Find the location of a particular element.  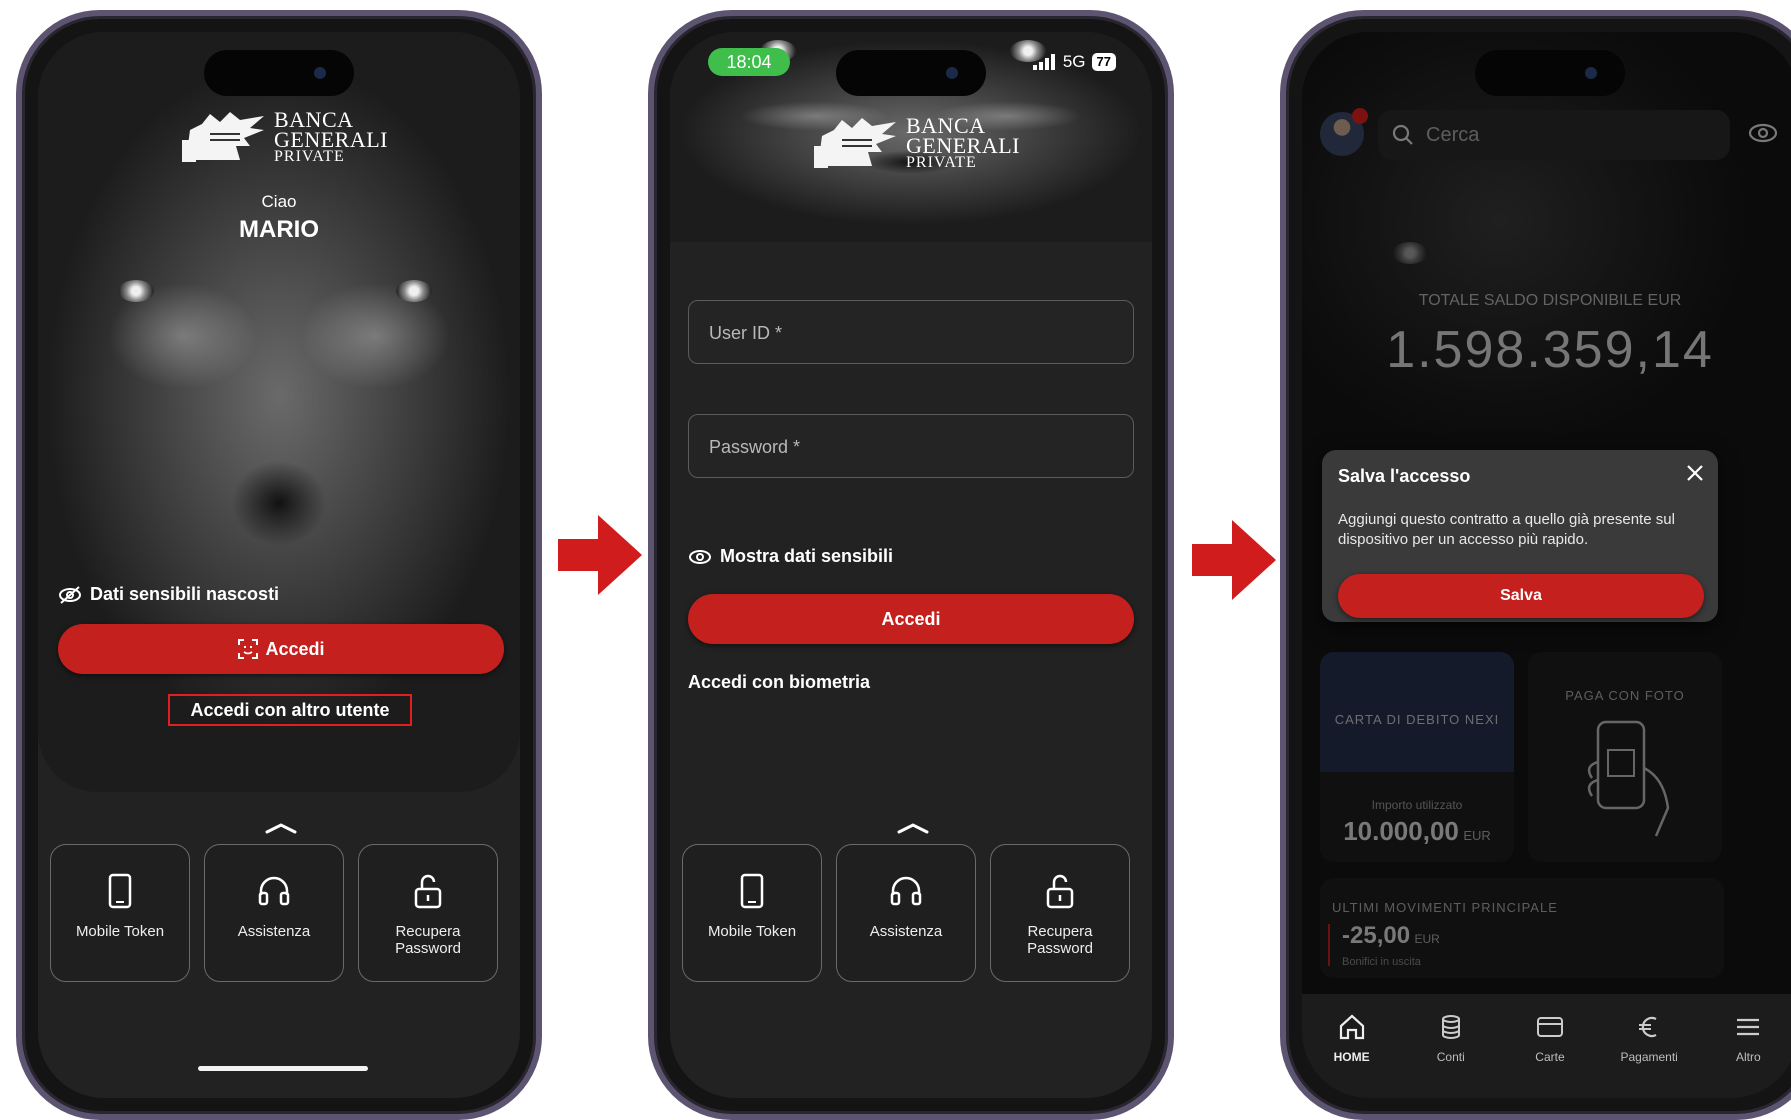

nav-carte: Carte is located at coordinates (1550, 1055).